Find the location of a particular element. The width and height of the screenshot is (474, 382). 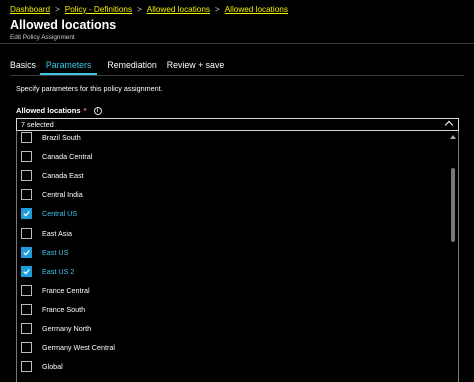

location-option-label: France Central is located at coordinates (66, 290).